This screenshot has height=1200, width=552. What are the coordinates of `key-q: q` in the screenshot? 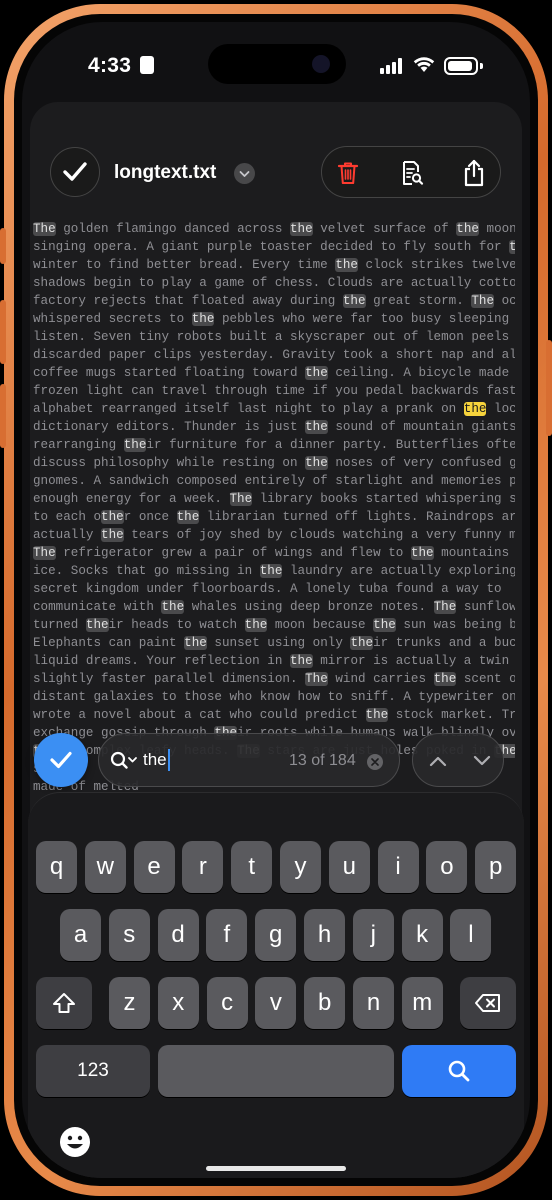 It's located at (56, 867).